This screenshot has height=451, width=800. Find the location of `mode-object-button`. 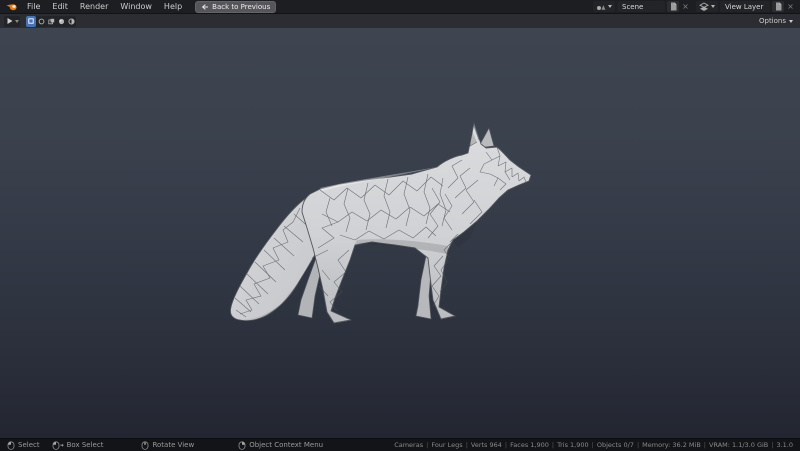

mode-object-button is located at coordinates (31, 21).